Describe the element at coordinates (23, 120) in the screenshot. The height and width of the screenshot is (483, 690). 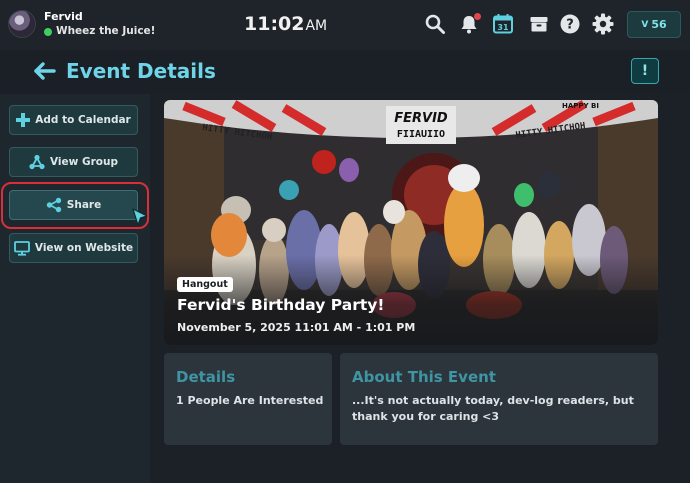
I see `plus-icon` at that location.